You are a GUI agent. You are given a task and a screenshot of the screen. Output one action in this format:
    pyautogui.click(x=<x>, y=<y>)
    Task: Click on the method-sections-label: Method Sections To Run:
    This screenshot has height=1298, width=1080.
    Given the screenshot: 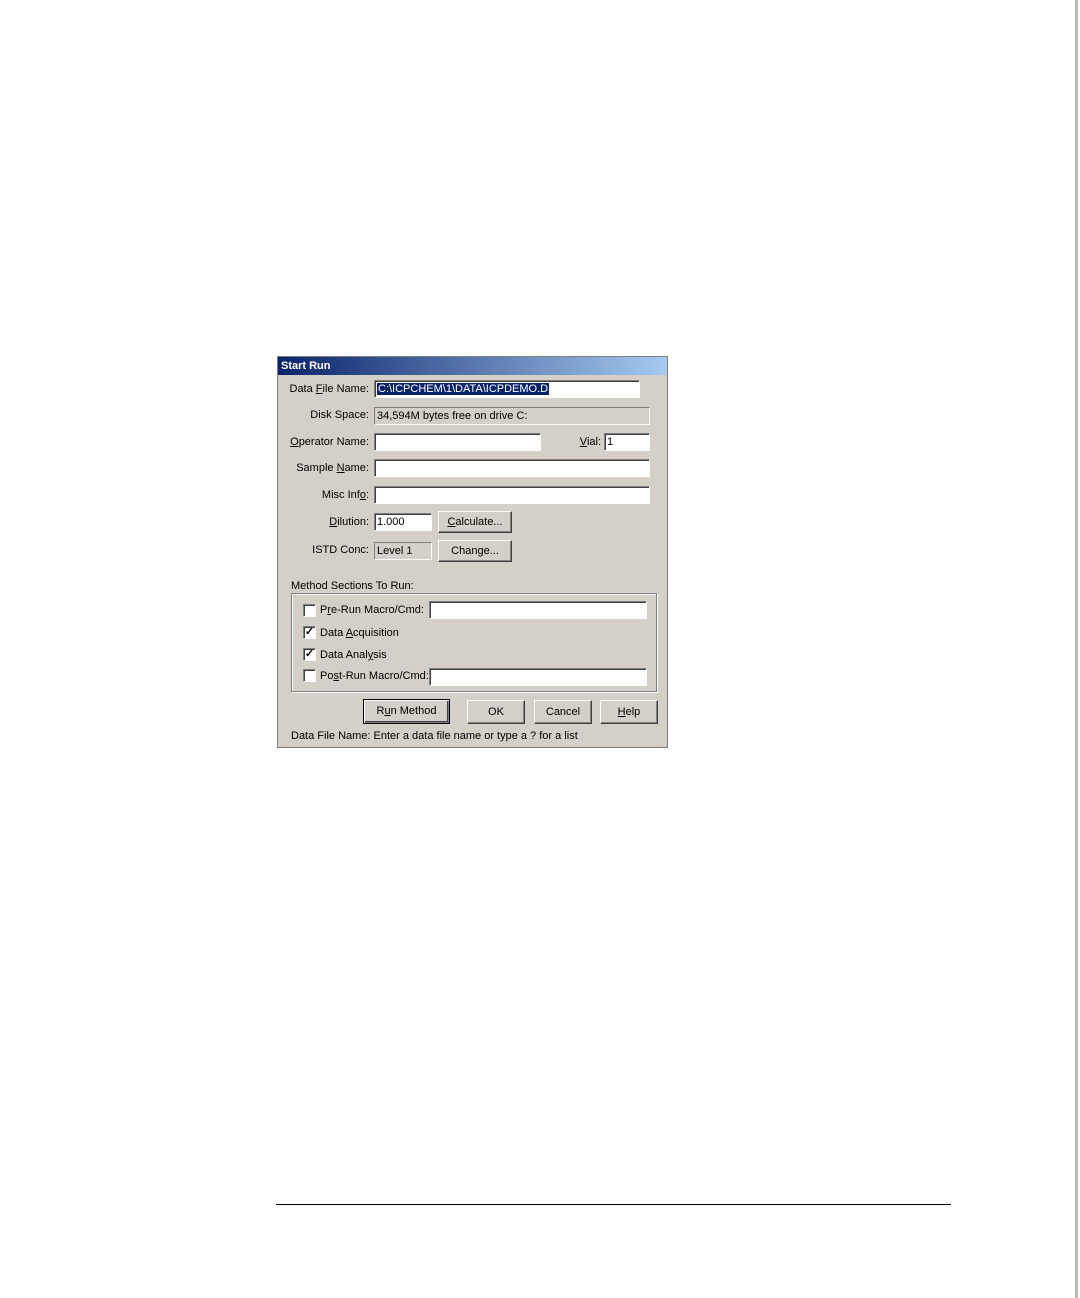 What is the action you would take?
    pyautogui.click(x=352, y=586)
    